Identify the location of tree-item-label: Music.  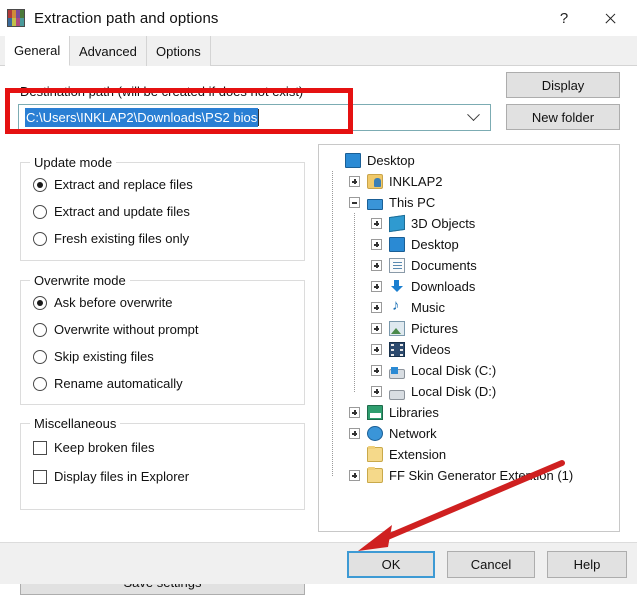
(428, 307).